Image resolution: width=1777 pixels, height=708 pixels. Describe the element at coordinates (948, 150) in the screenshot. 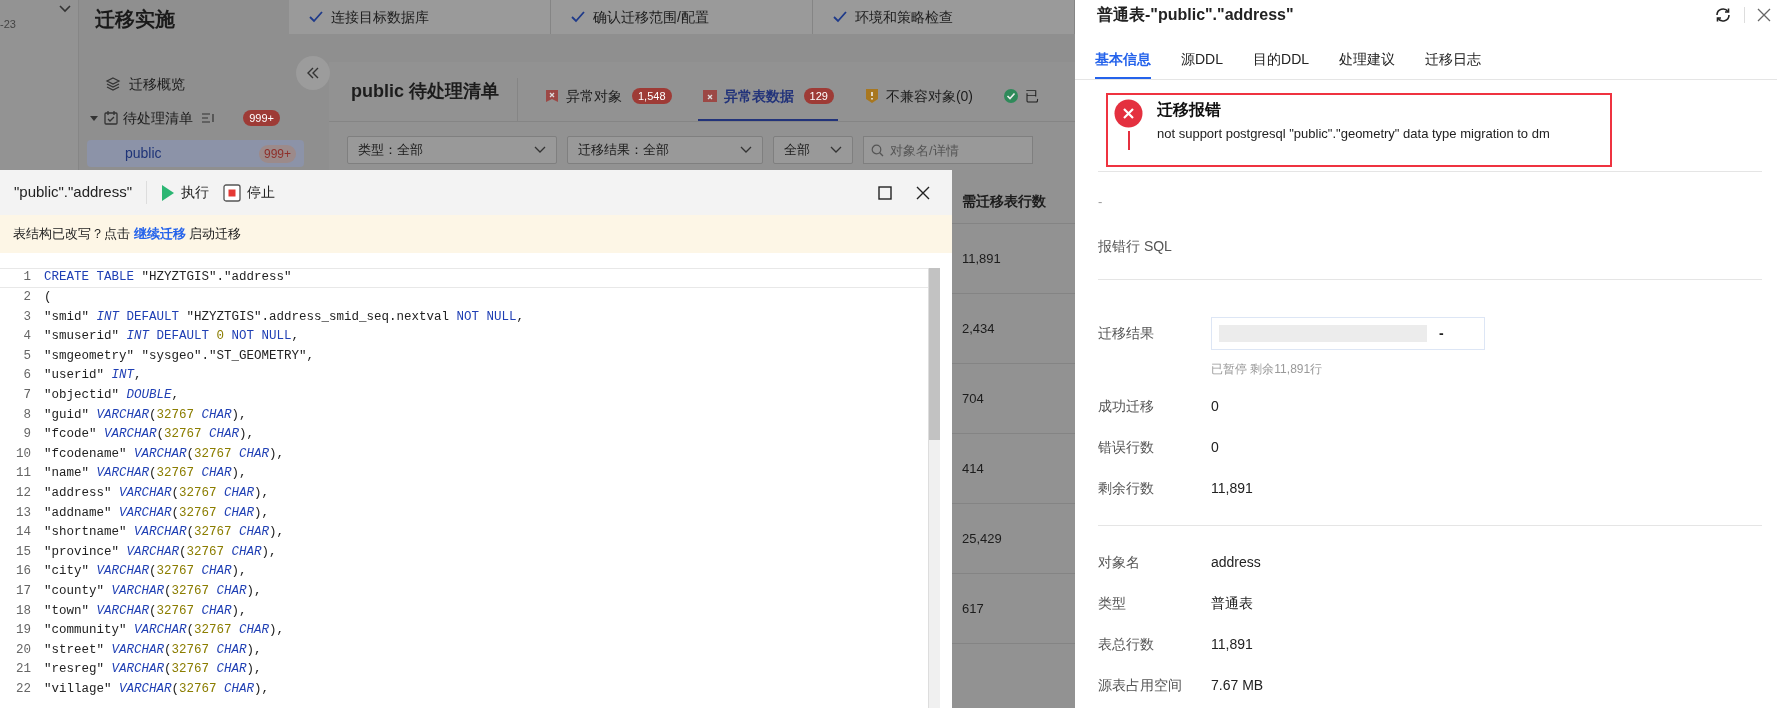

I see `search-field: 对象名/详情` at that location.